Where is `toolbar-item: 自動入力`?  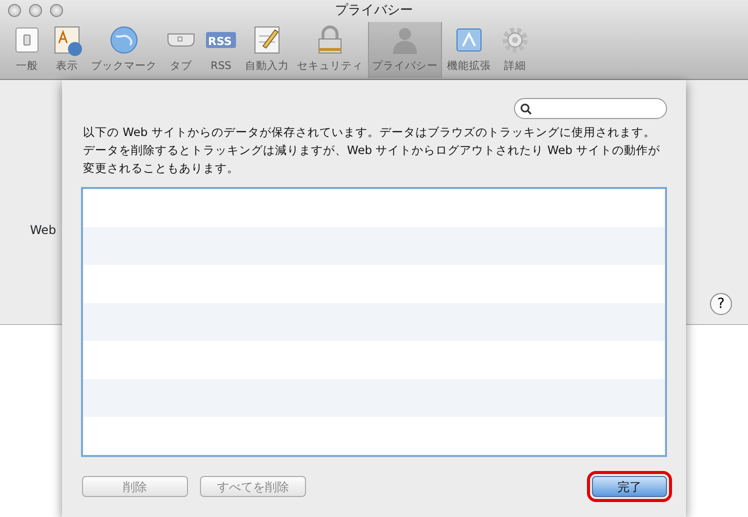
toolbar-item: 自動入力 is located at coordinates (267, 50).